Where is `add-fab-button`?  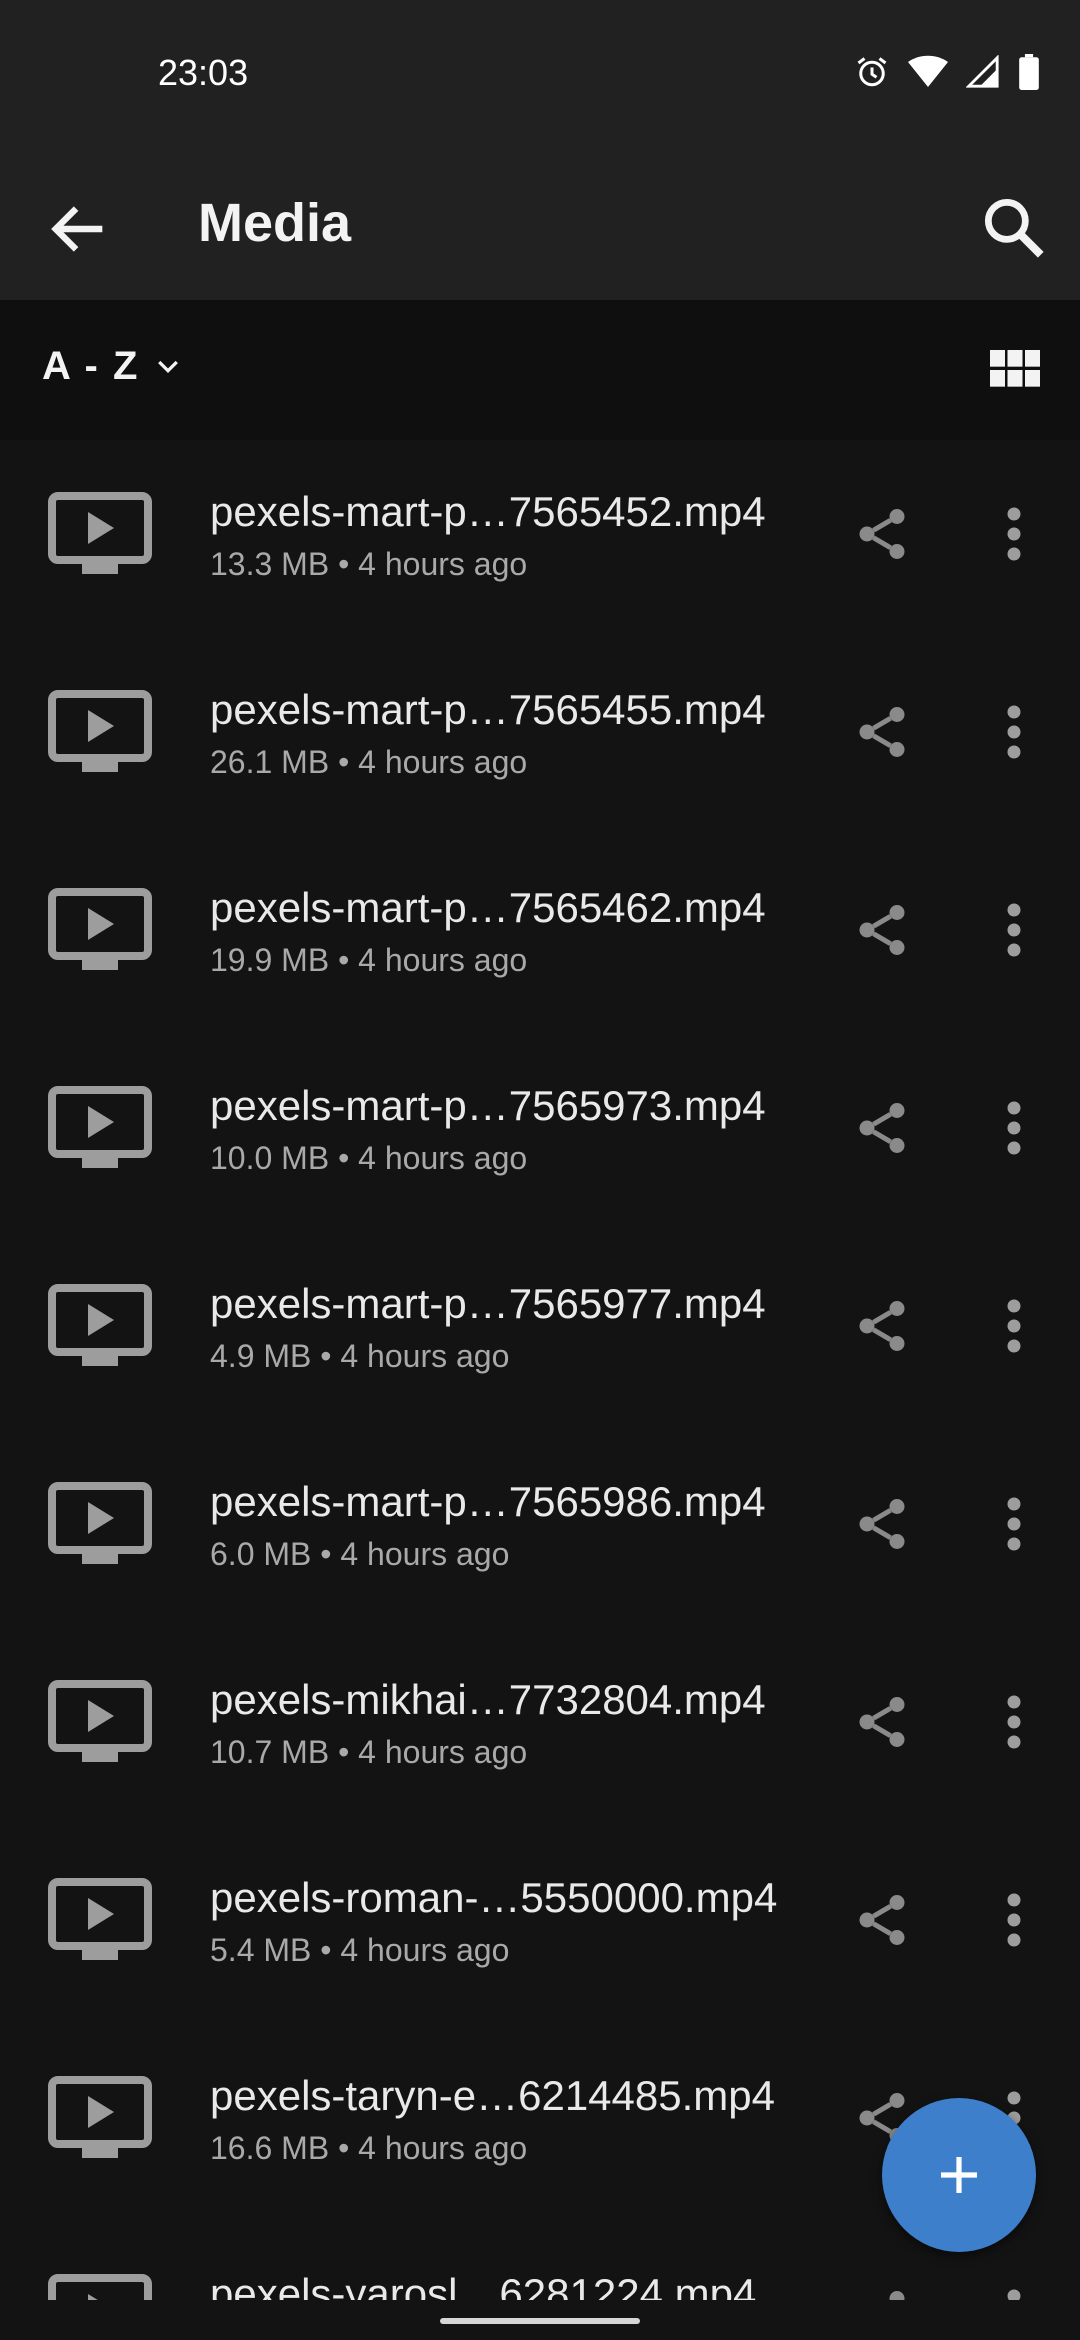 add-fab-button is located at coordinates (959, 2175).